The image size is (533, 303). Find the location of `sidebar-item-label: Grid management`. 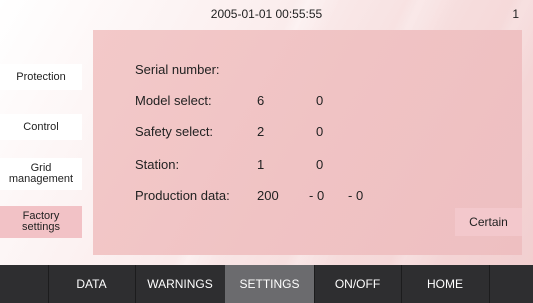

sidebar-item-label: Grid management is located at coordinates (41, 173).